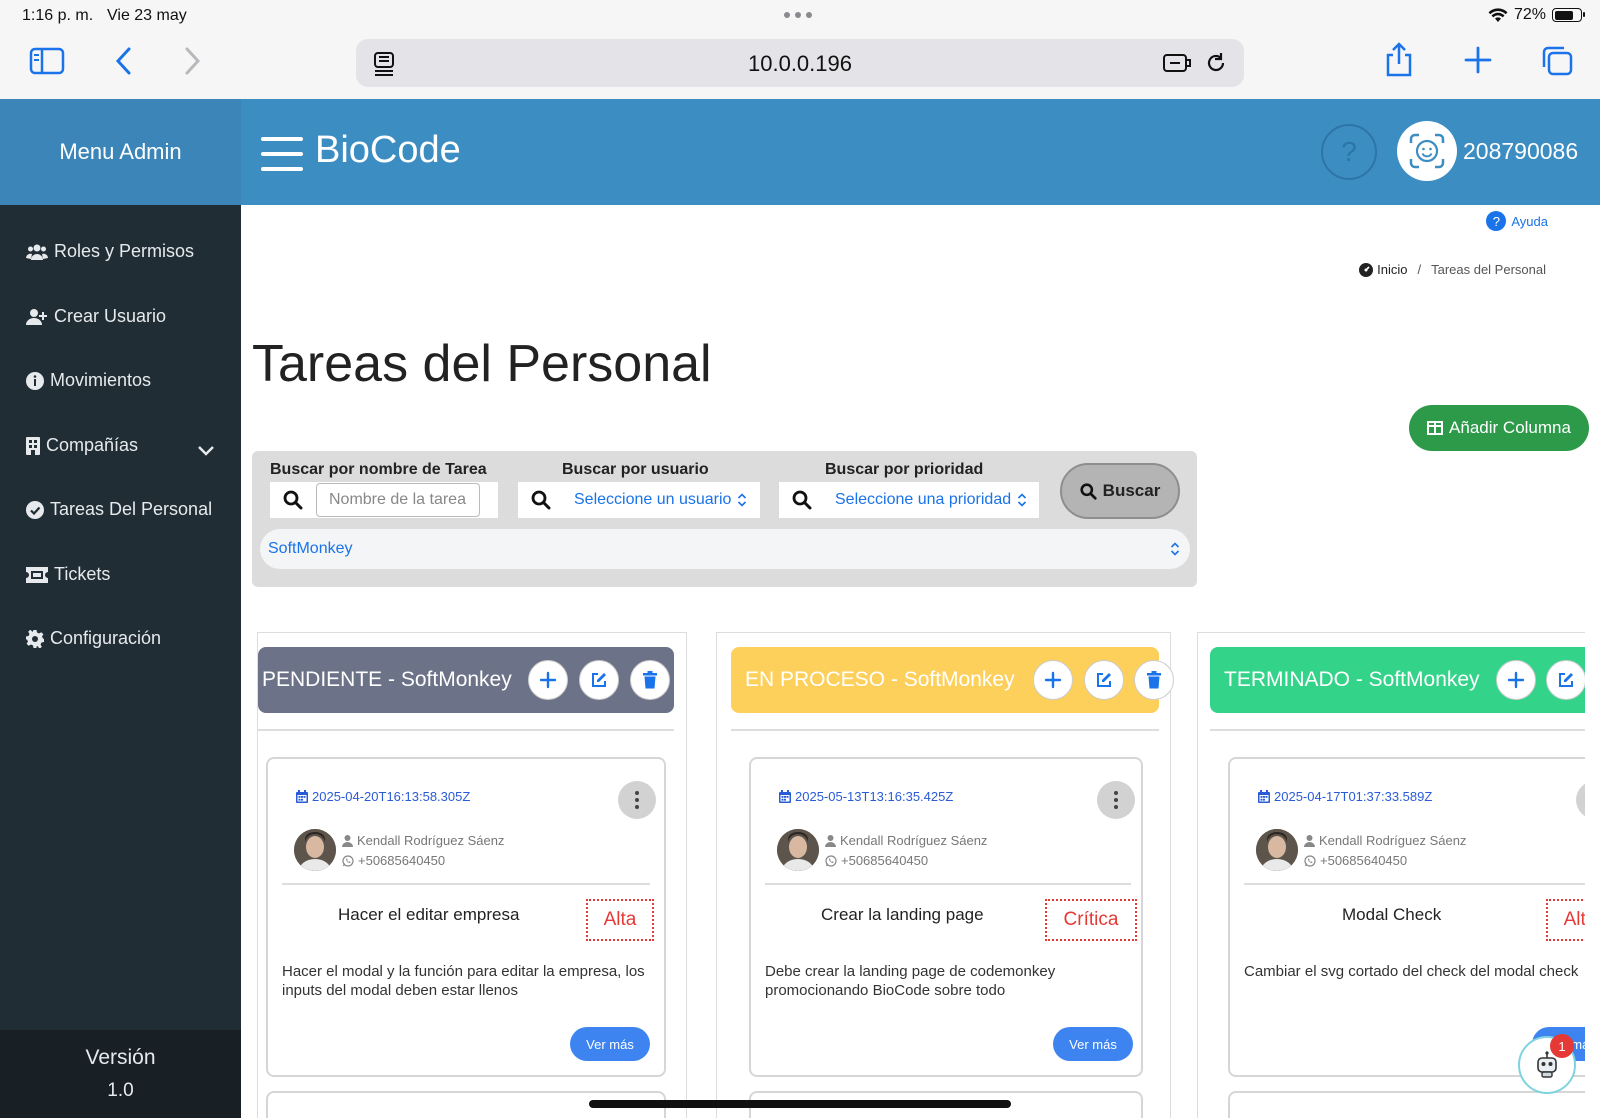 The image size is (1600, 1118). I want to click on home-indicator, so click(800, 1104).